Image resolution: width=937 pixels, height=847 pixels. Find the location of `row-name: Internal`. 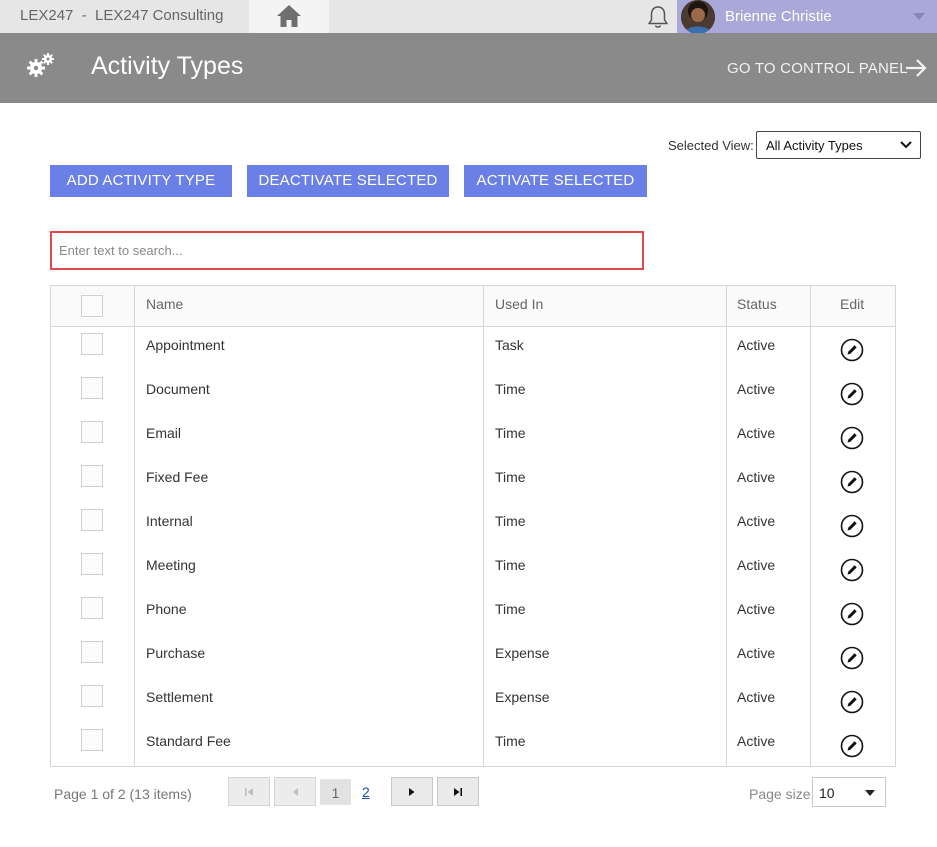

row-name: Internal is located at coordinates (169, 521).